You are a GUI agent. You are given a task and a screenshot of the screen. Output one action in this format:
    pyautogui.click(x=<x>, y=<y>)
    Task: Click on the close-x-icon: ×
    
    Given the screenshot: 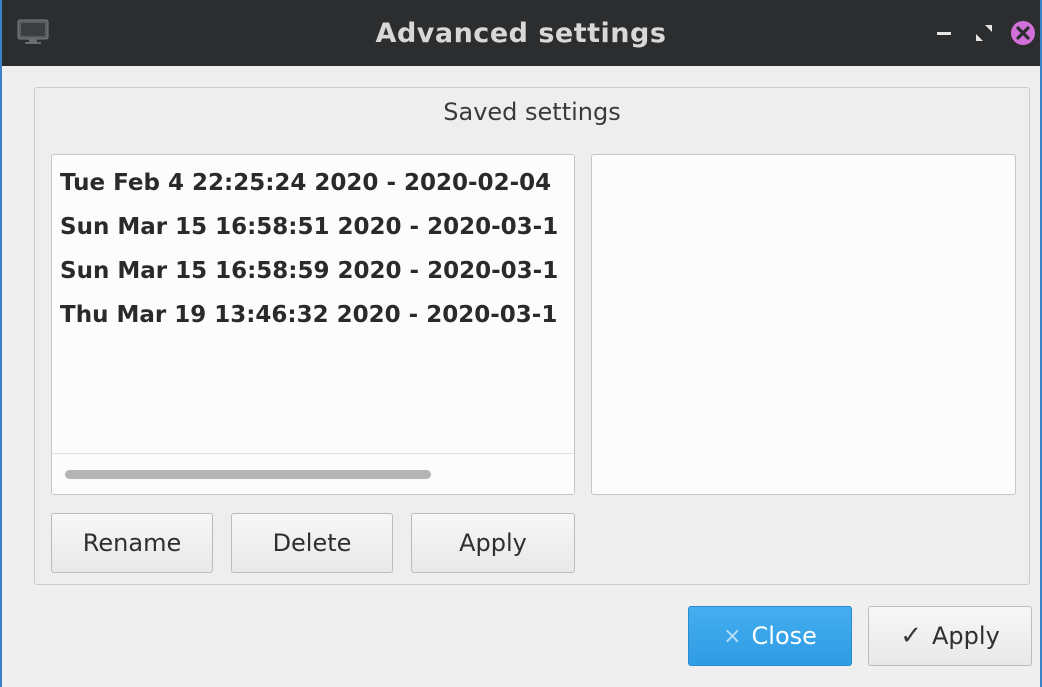 What is the action you would take?
    pyautogui.click(x=732, y=636)
    